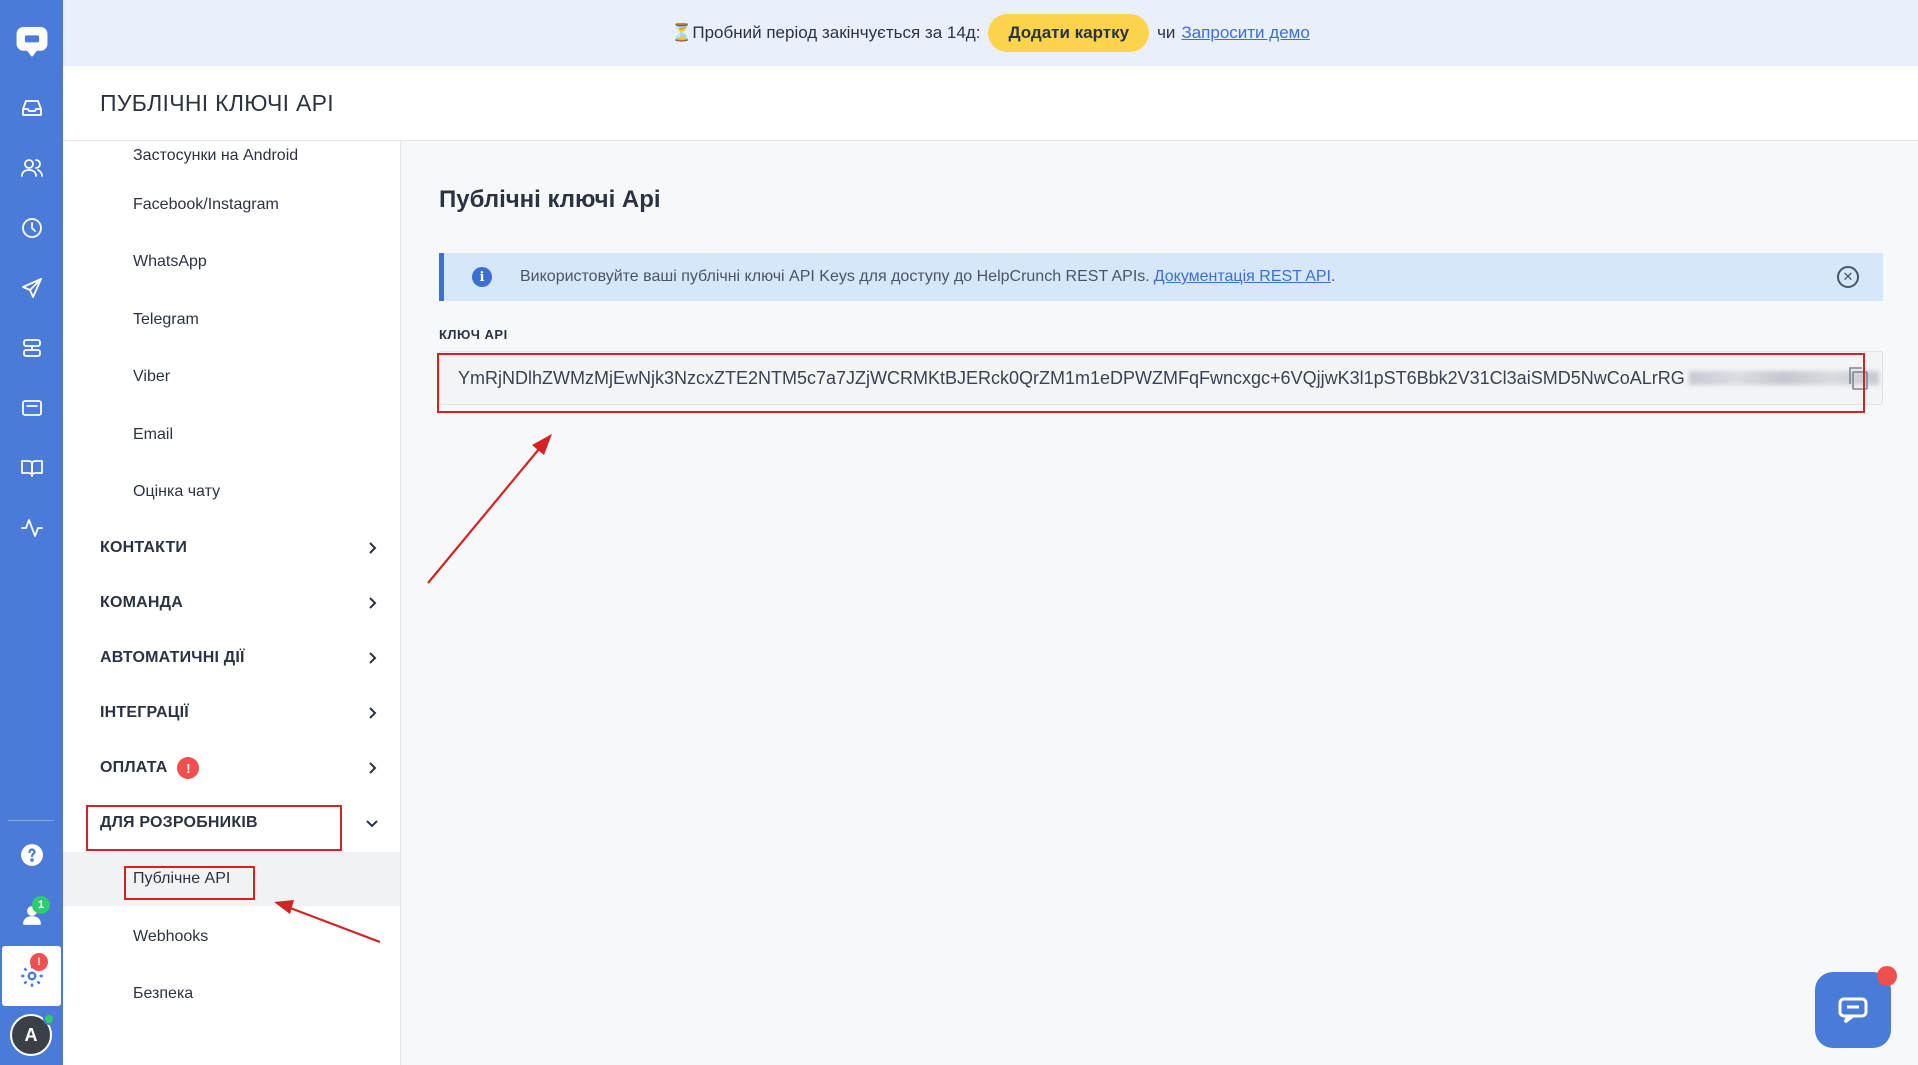 This screenshot has height=1065, width=1918. Describe the element at coordinates (144, 712) in the screenshot. I see `section-label: ІНТЕГРАЦІЇ` at that location.